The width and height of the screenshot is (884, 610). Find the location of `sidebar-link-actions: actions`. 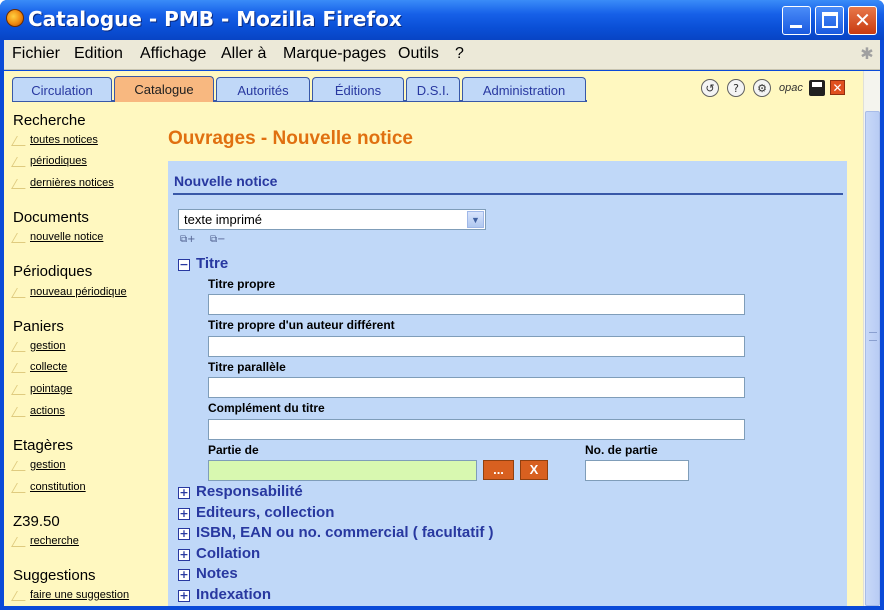

sidebar-link-actions: actions is located at coordinates (47, 411).